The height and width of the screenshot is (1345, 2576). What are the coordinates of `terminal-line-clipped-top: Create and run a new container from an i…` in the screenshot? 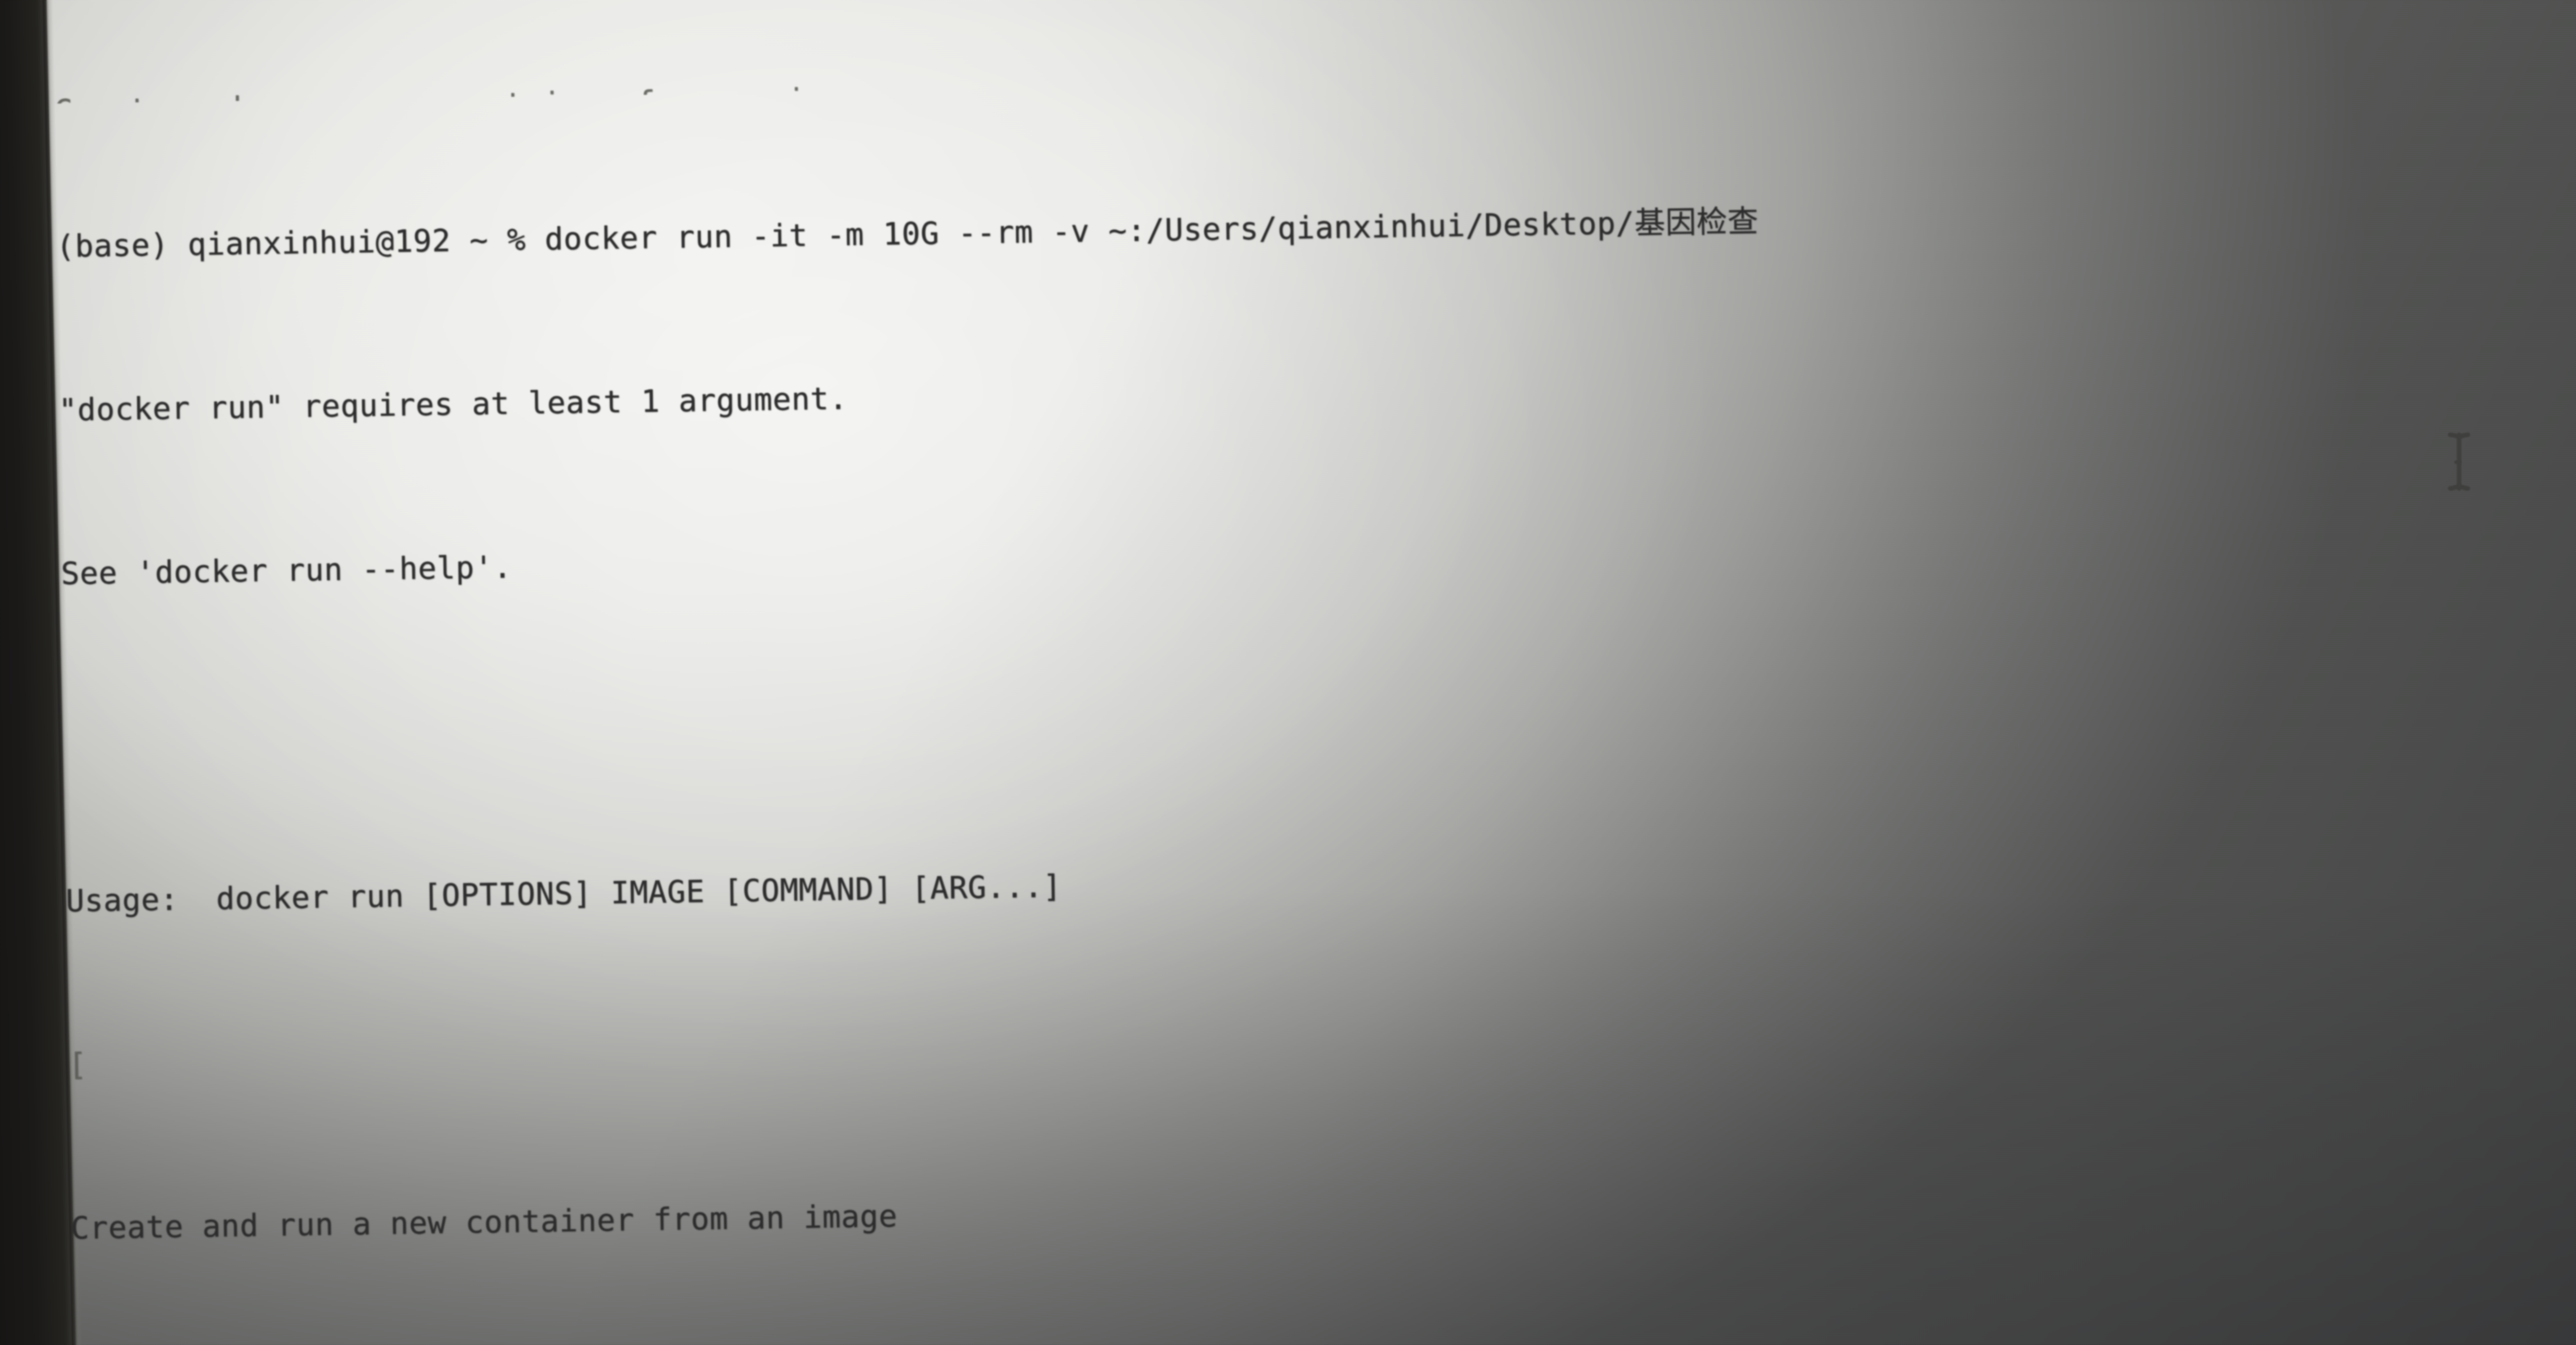 It's located at (1300, 79).